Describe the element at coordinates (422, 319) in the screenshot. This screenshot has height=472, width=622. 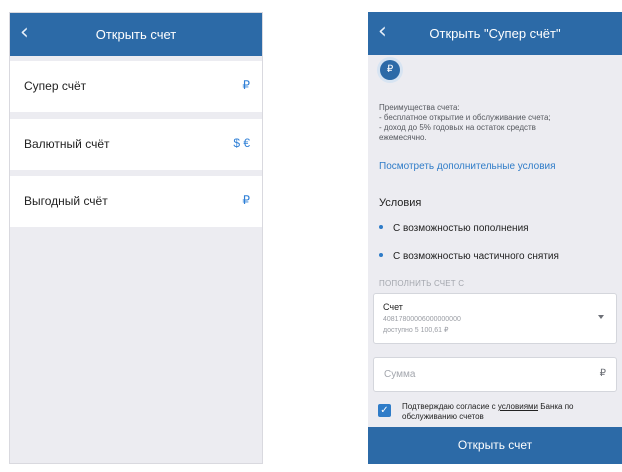
I see `source-account-number: 40817800006000000000` at that location.